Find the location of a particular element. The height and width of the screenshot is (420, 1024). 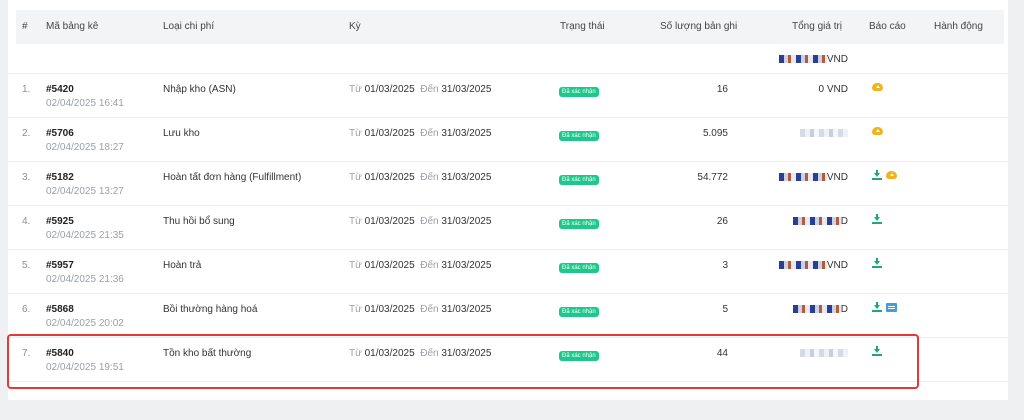

col-report-header: Báo cáo is located at coordinates (887, 26).